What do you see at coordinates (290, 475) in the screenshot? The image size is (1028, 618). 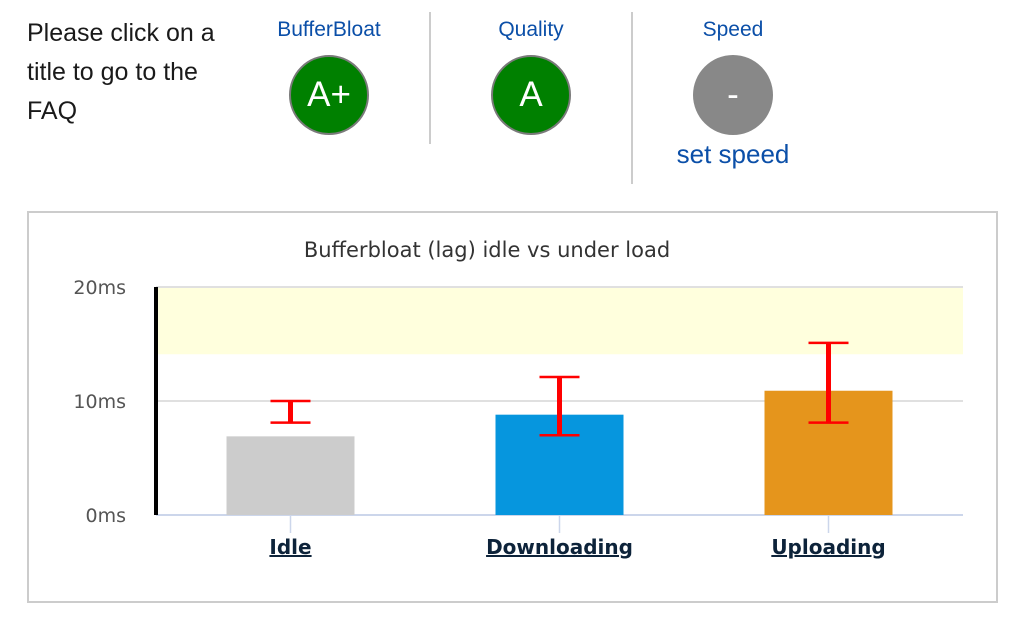 I see `bar-idle` at bounding box center [290, 475].